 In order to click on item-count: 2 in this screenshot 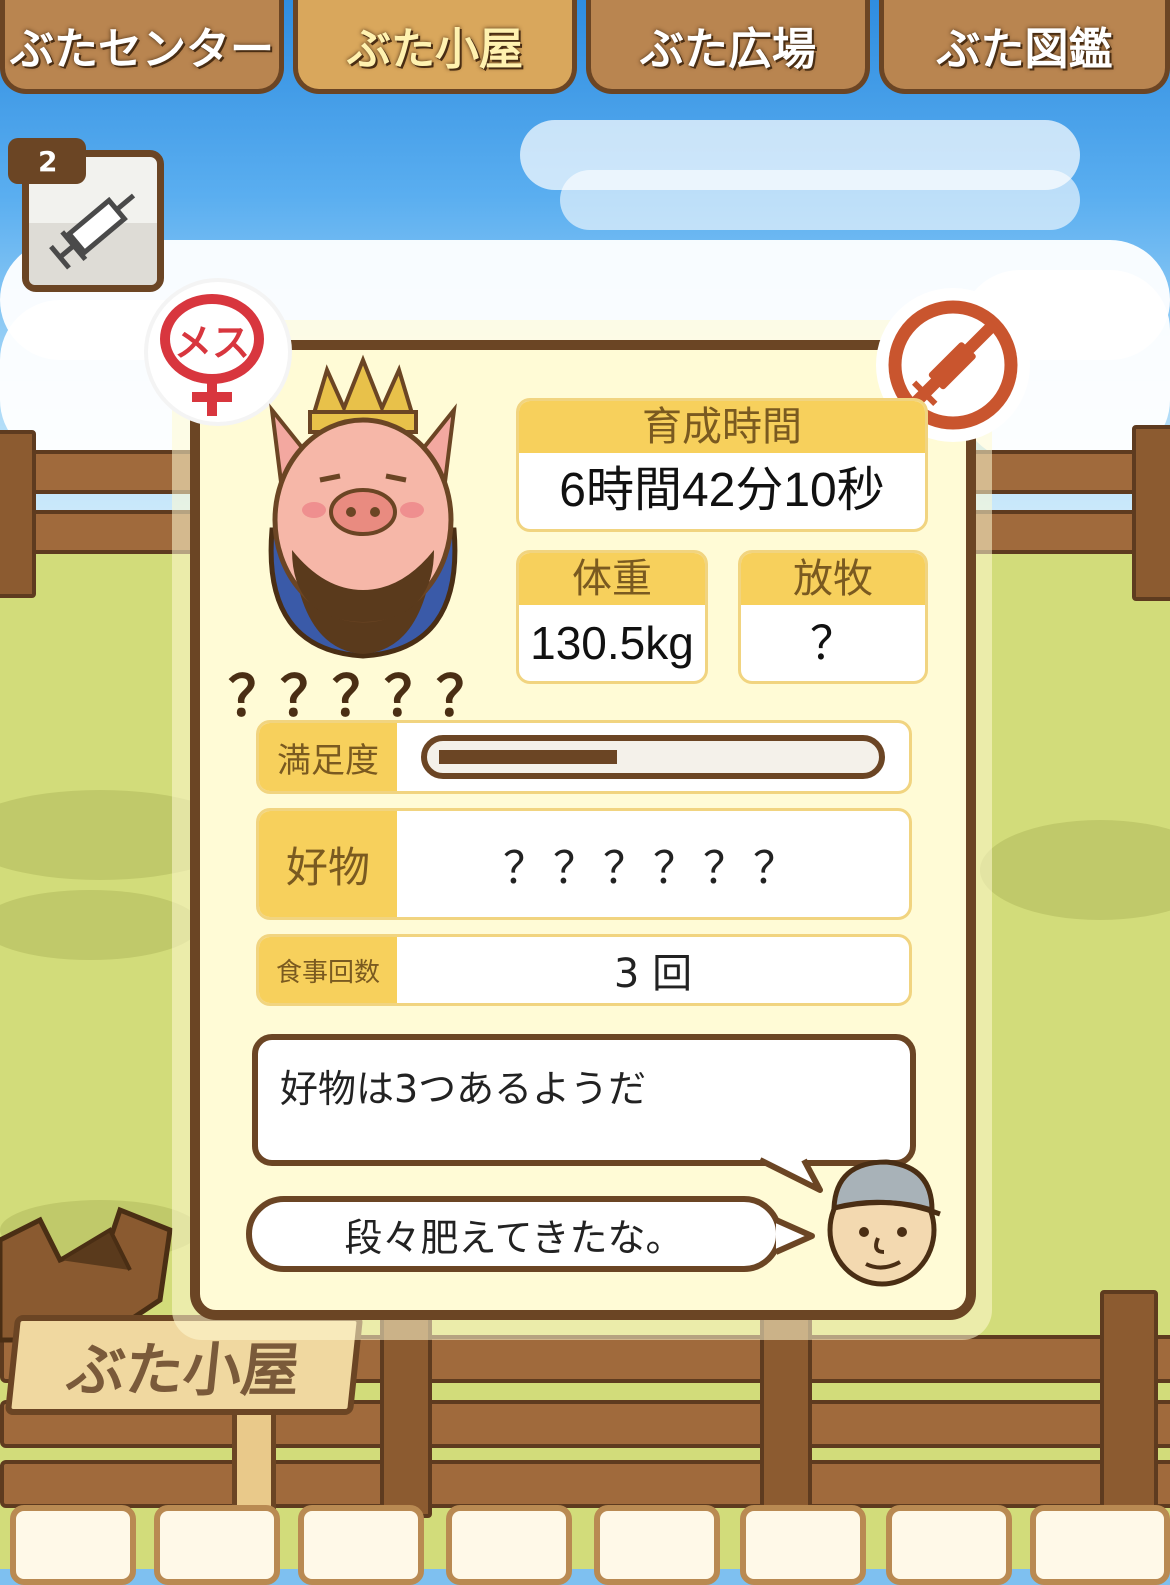, I will do `click(48, 161)`.